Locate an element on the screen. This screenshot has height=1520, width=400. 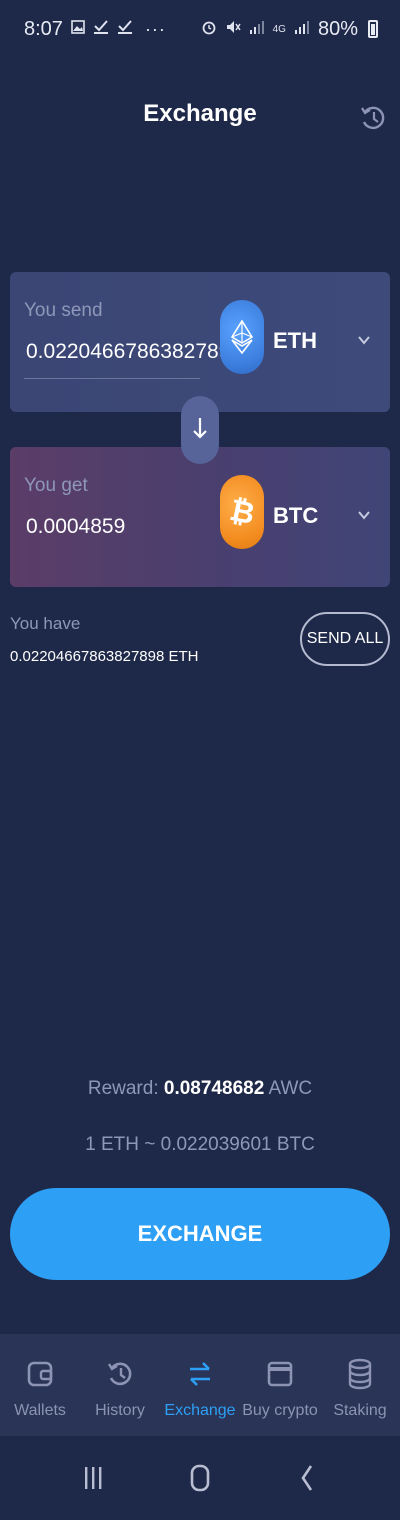
send-card: You send 0.0220466786382789​8 ETH is located at coordinates (200, 342).